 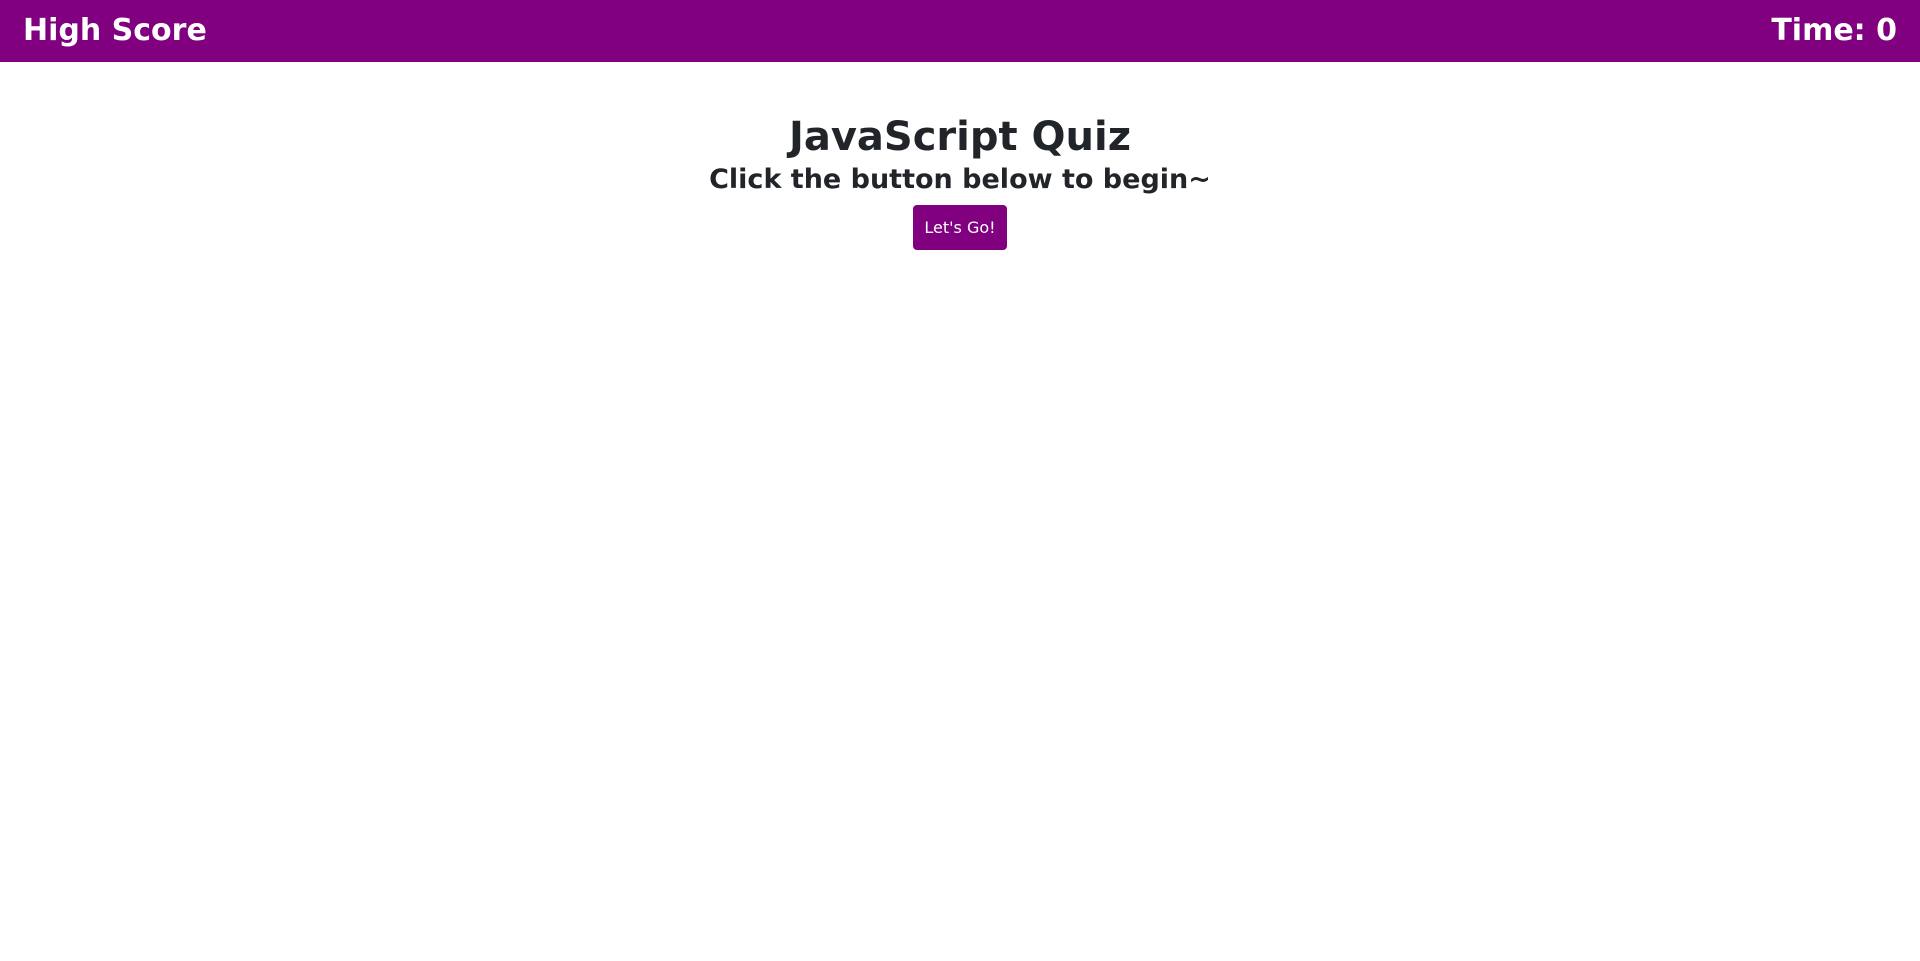 What do you see at coordinates (960, 227) in the screenshot?
I see `start-quiz-button: Let's Go!` at bounding box center [960, 227].